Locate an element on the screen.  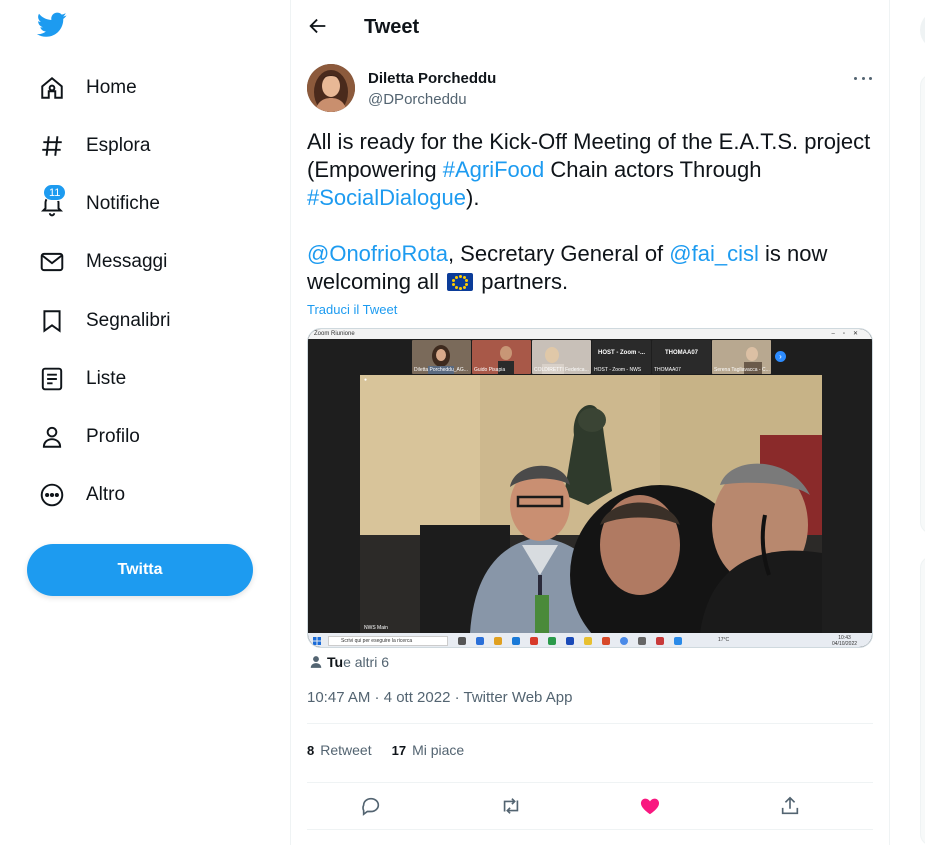
sidebar-item-messages: Messaggi is located at coordinates (102, 262).